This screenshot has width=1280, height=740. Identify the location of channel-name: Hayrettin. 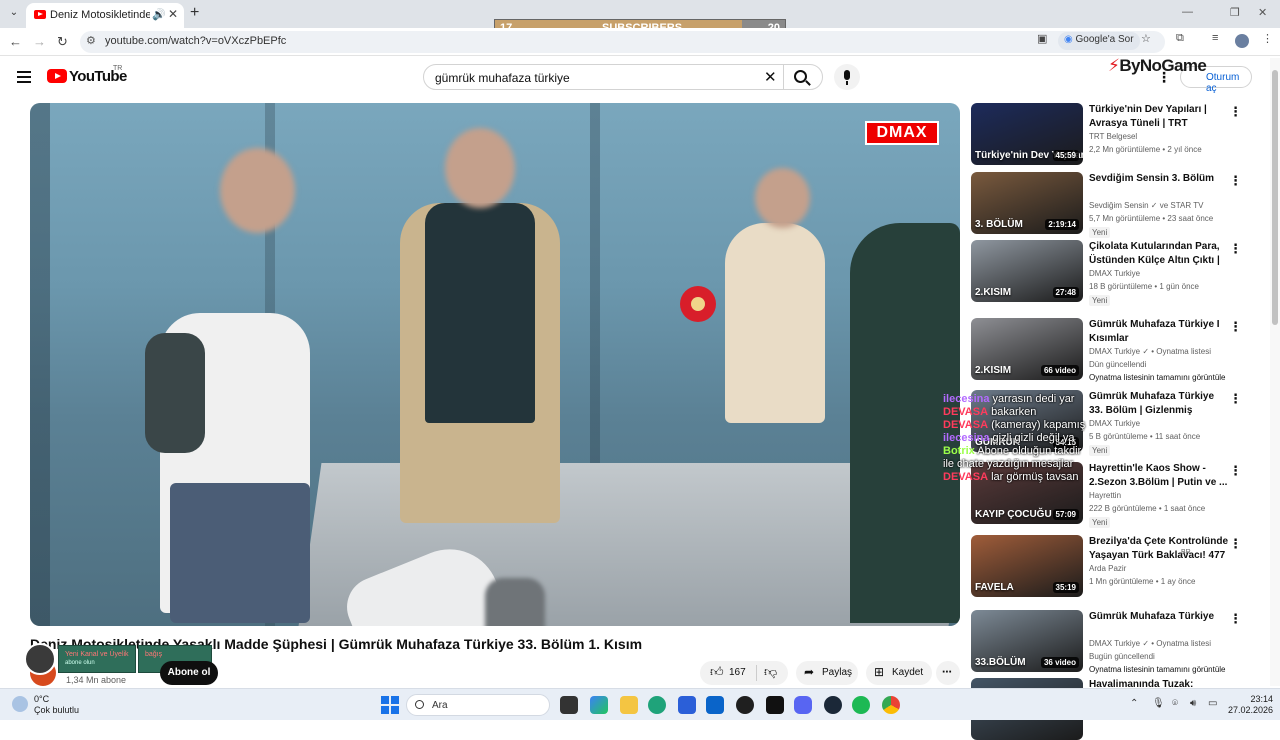
(1105, 495).